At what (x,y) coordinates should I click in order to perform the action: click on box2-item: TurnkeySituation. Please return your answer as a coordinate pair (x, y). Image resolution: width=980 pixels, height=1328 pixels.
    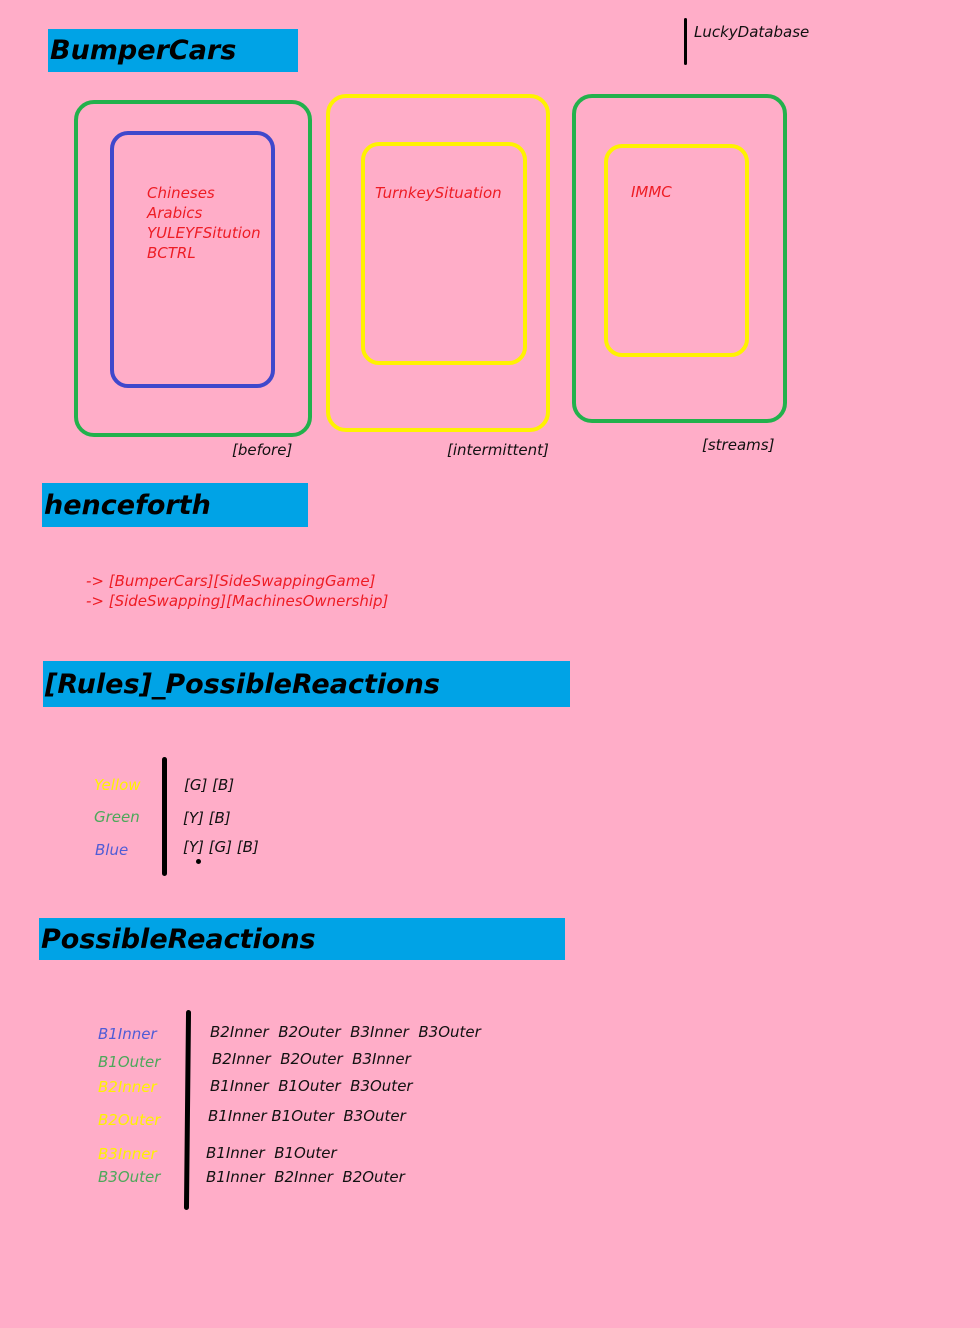
    Looking at the image, I should click on (438, 193).